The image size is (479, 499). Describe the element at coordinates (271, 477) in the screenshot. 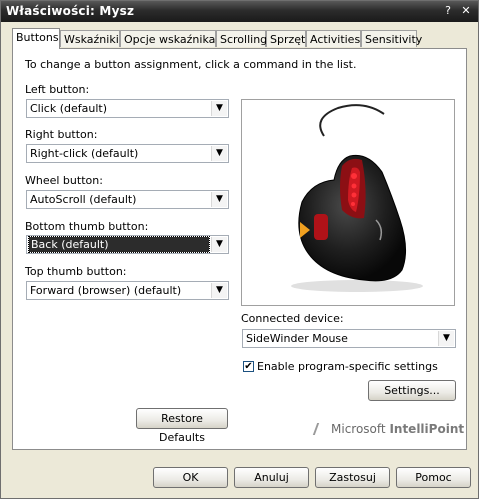

I see `cancel-button: Anuluj` at that location.